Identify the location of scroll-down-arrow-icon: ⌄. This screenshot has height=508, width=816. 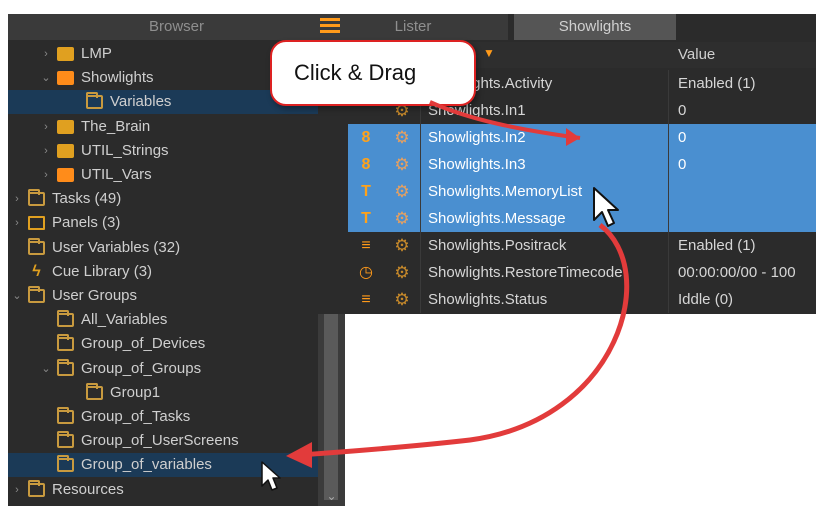
(331, 496).